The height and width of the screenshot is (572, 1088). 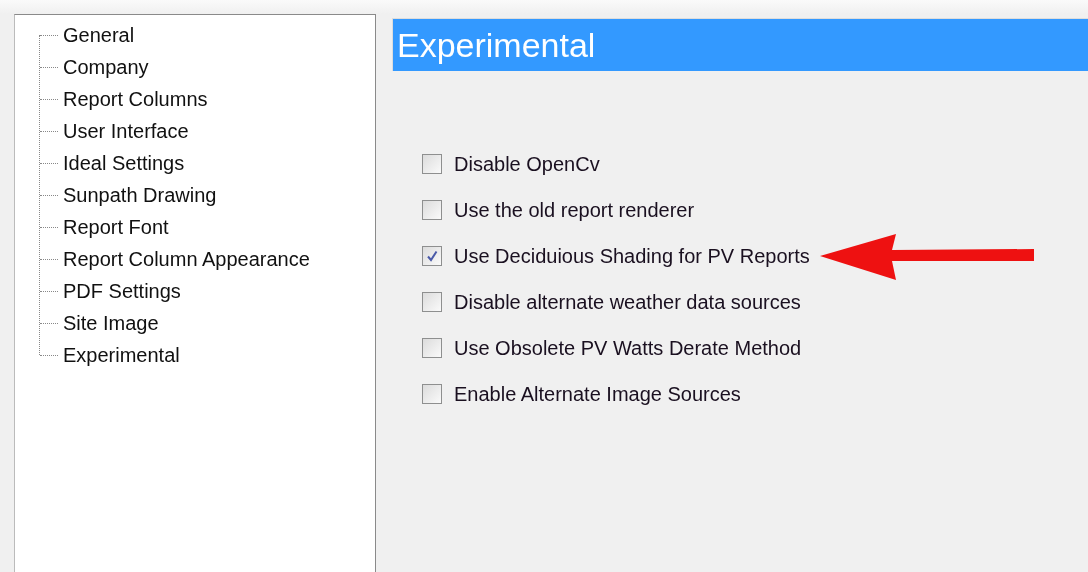 What do you see at coordinates (628, 348) in the screenshot?
I see `checkbox-label: Use Obsolete PV Watts Derate Method` at bounding box center [628, 348].